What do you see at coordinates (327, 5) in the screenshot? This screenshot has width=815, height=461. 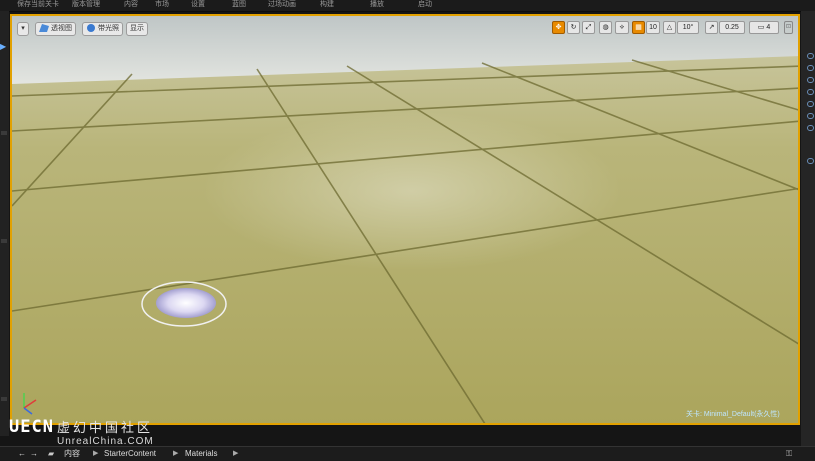 I see `menu-item-build: 构建` at bounding box center [327, 5].